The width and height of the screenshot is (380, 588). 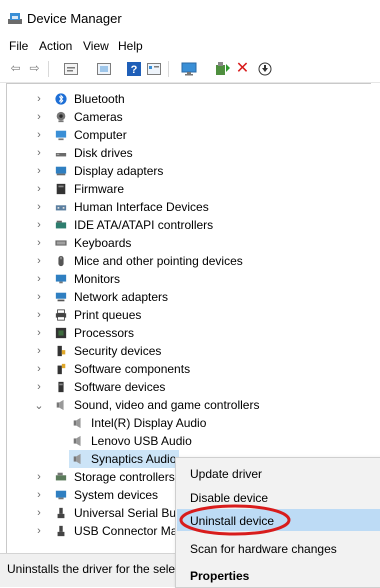 I want to click on software-component-icon, so click(x=61, y=369).